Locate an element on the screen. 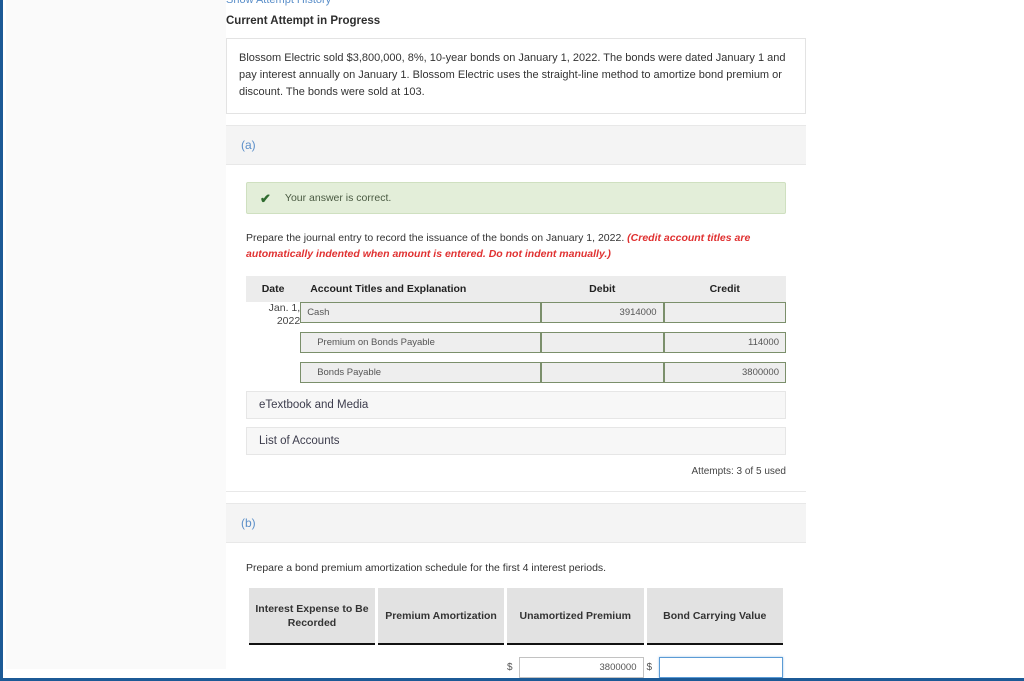  schedule-empty-r1c2 is located at coordinates (441, 664).